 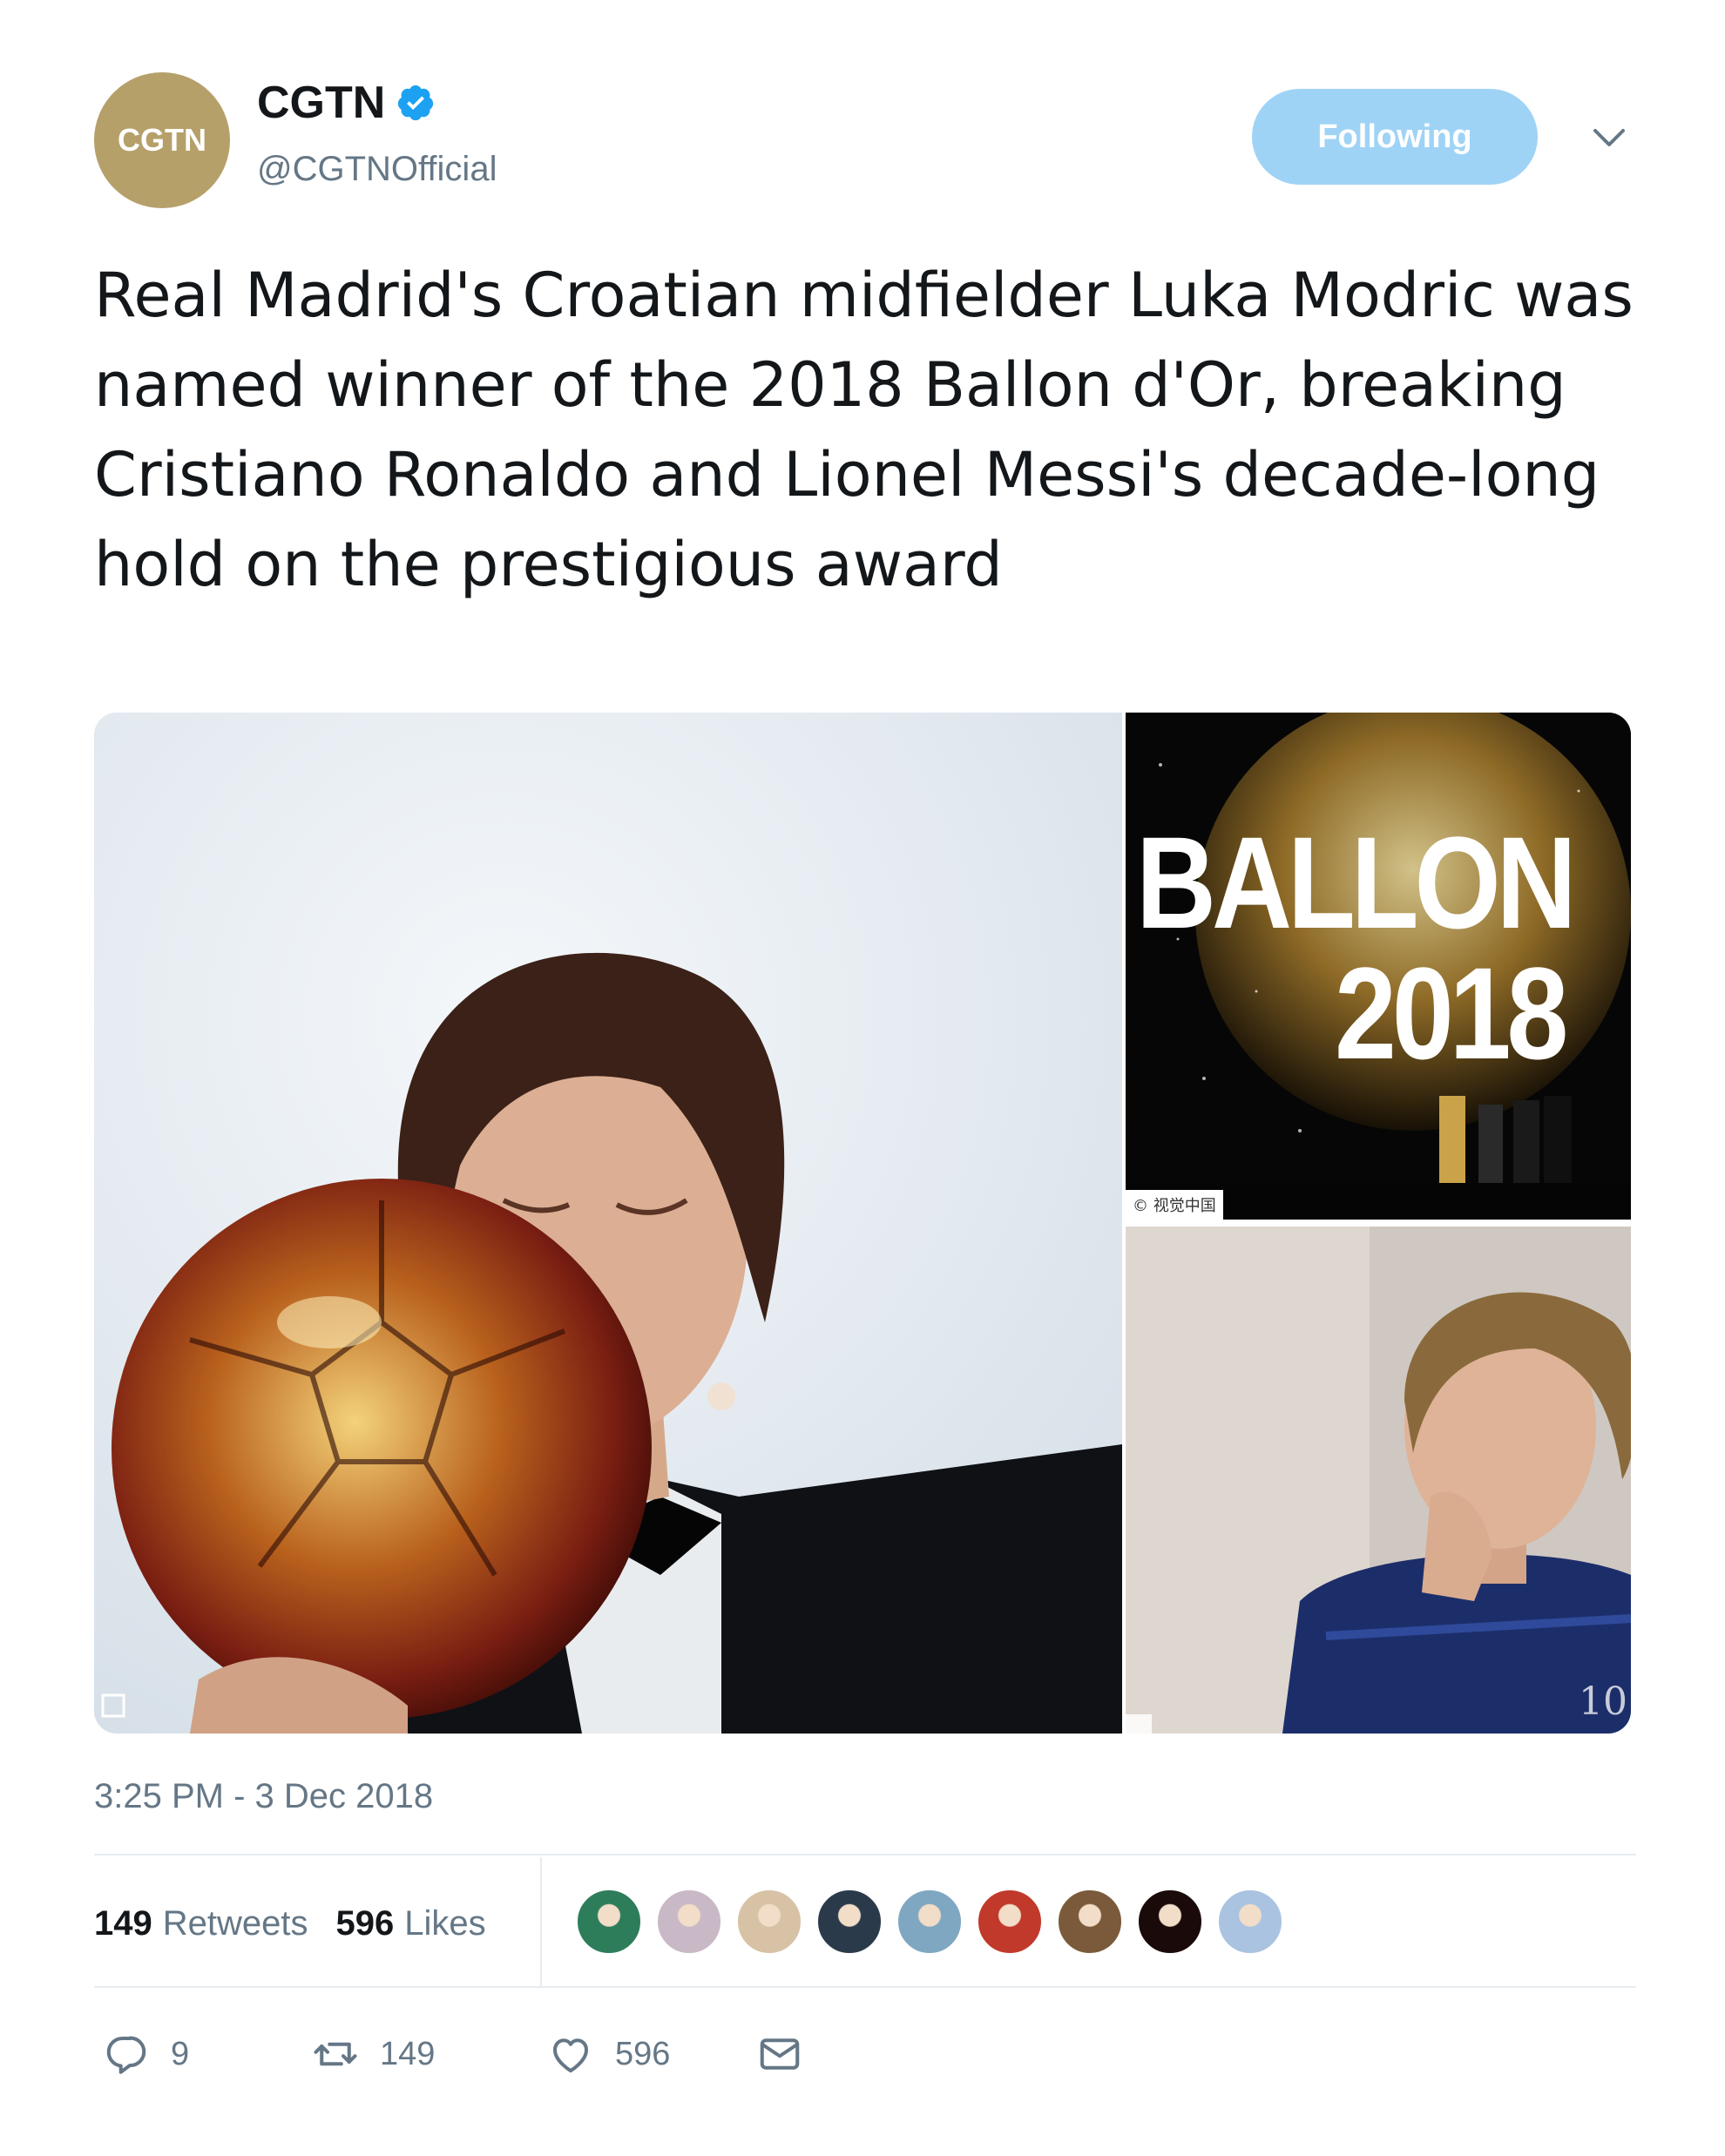 I want to click on avatar: CGTN, so click(x=162, y=140).